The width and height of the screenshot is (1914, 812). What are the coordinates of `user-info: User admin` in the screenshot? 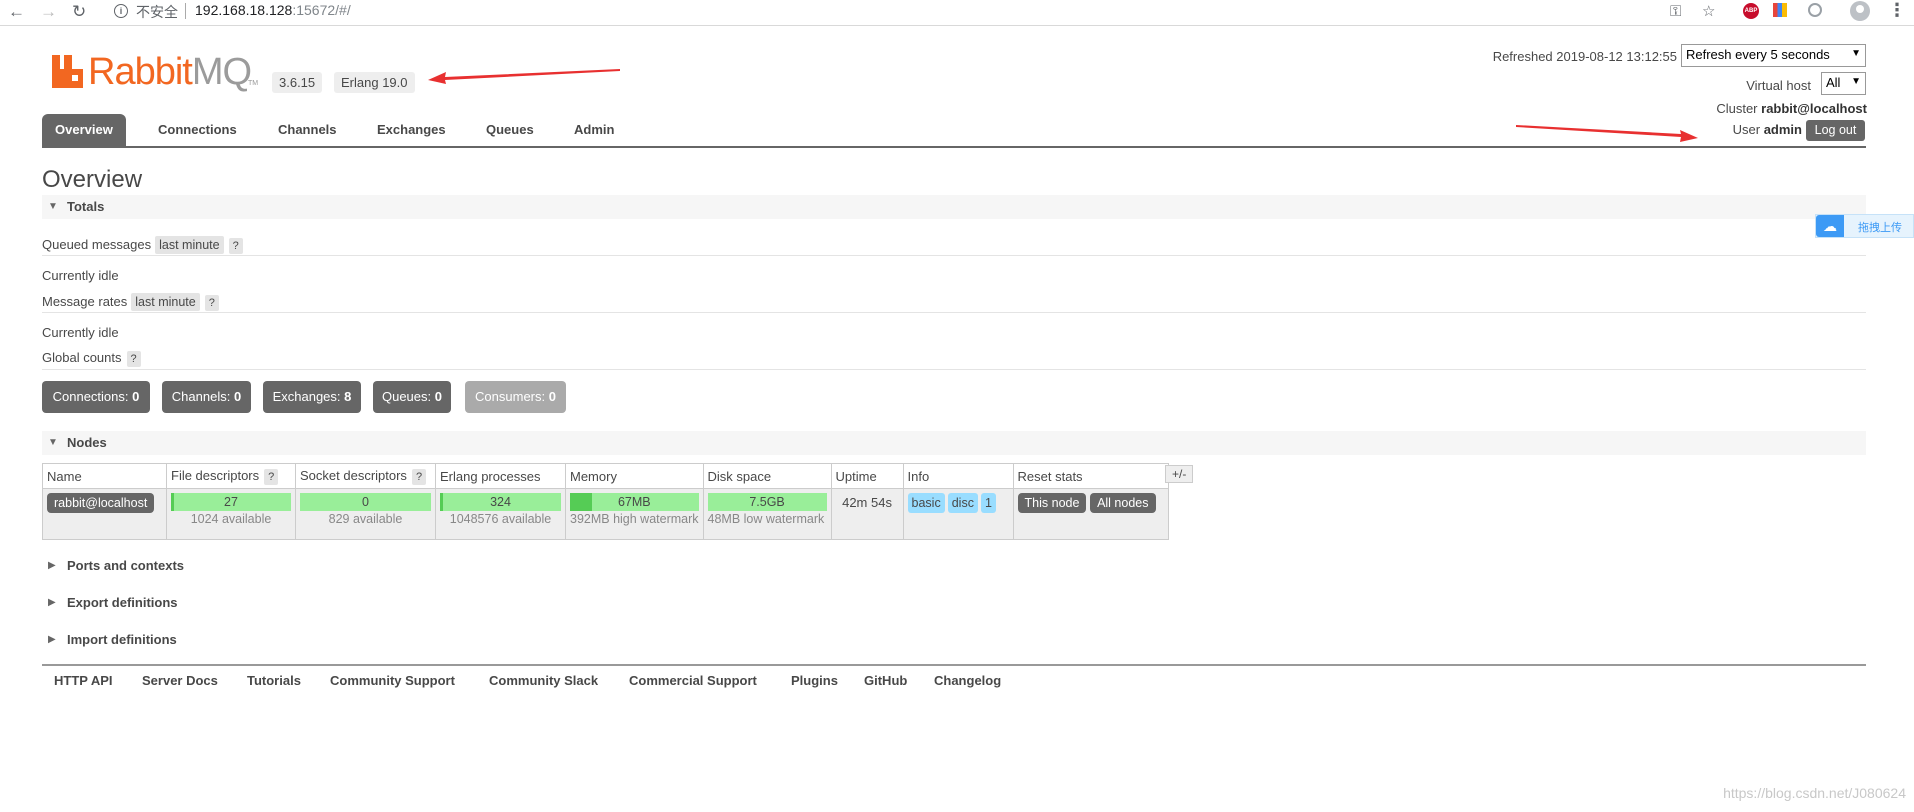 It's located at (1767, 129).